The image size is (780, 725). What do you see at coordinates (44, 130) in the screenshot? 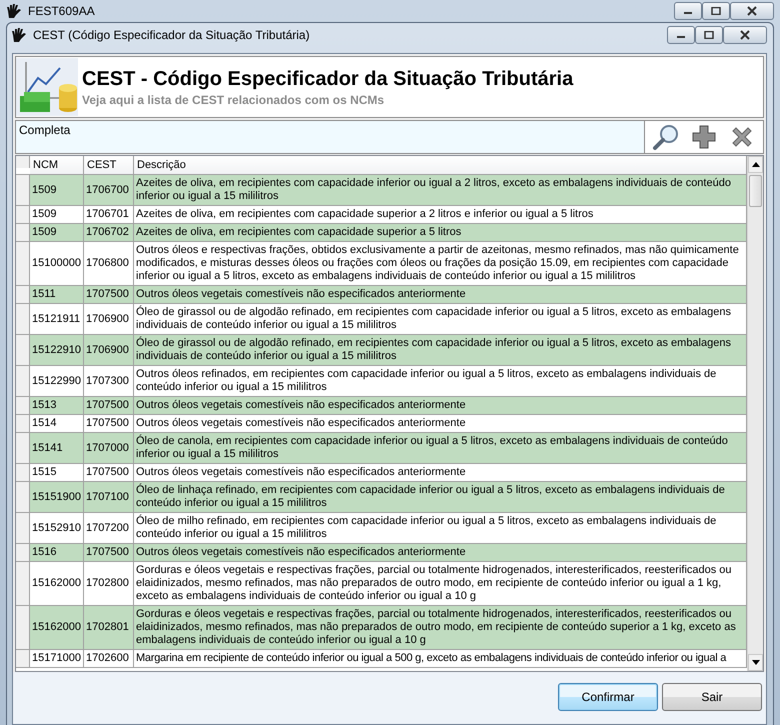
I see `filter-label: Completa` at bounding box center [44, 130].